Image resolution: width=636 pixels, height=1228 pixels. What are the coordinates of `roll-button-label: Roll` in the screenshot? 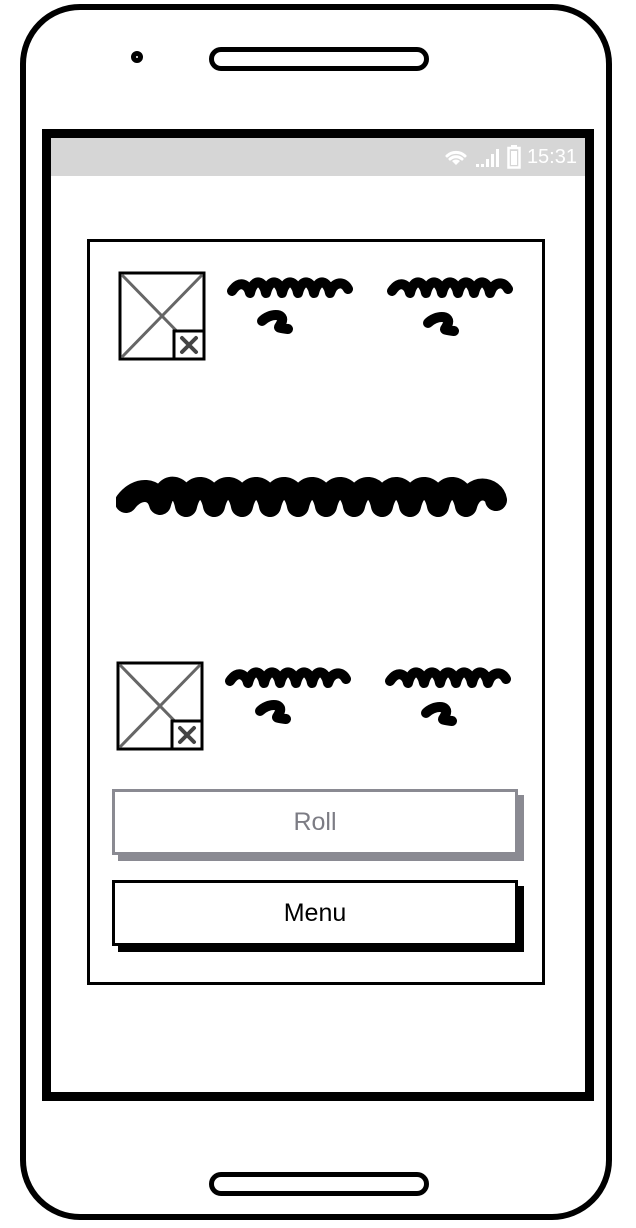 It's located at (315, 821).